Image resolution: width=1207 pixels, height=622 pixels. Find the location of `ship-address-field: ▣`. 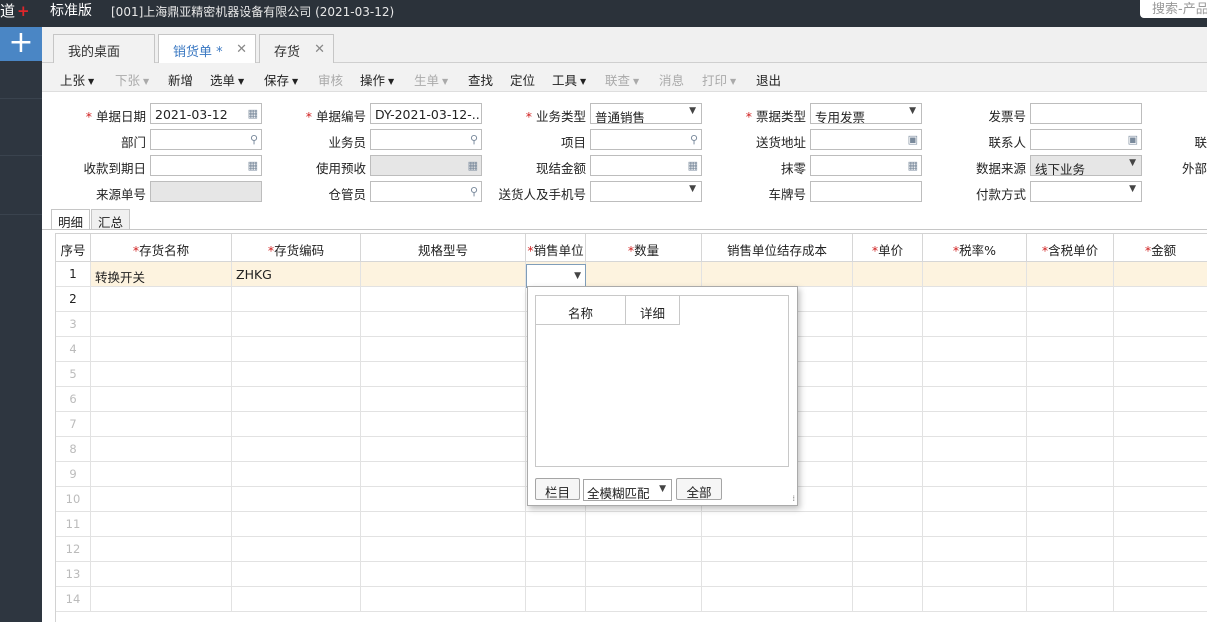

ship-address-field: ▣ is located at coordinates (866, 139).